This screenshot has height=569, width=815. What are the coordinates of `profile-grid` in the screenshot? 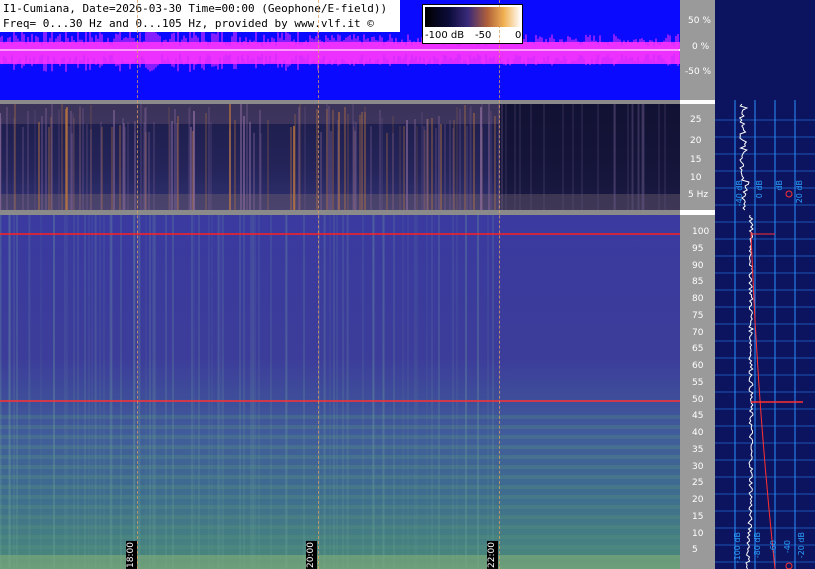 It's located at (765, 334).